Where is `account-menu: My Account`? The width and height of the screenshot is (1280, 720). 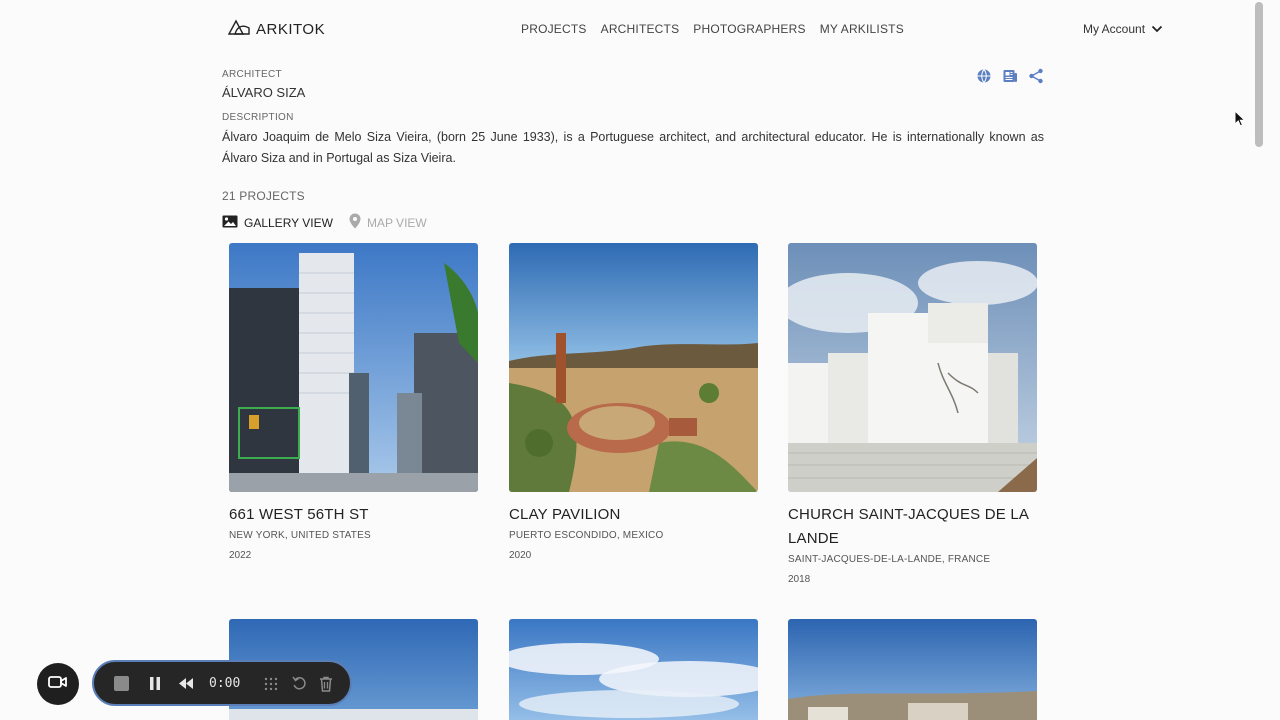 account-menu: My Account is located at coordinates (1123, 29).